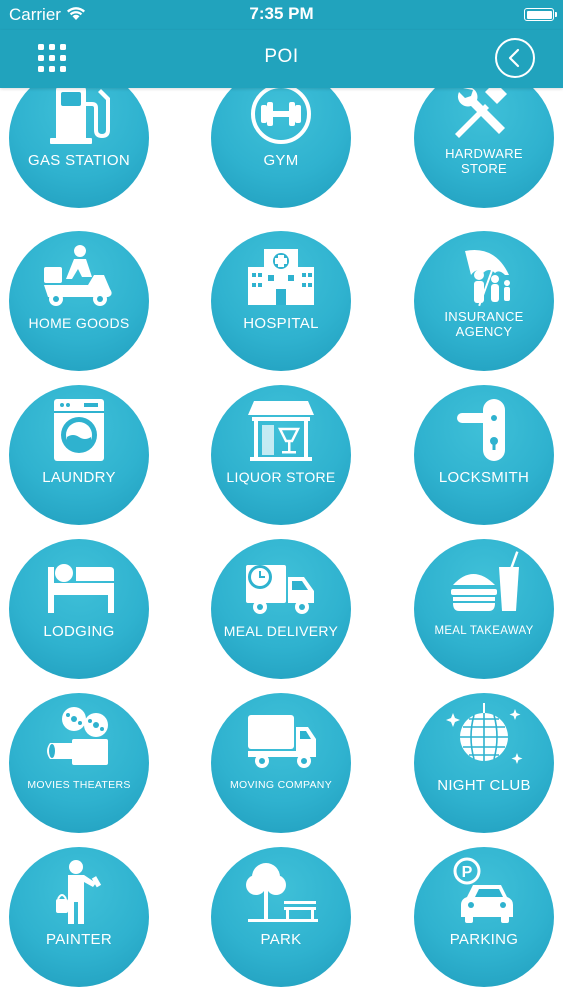 The image size is (563, 1000). I want to click on poi-liquor-store: LIQUOR STORE, so click(281, 455).